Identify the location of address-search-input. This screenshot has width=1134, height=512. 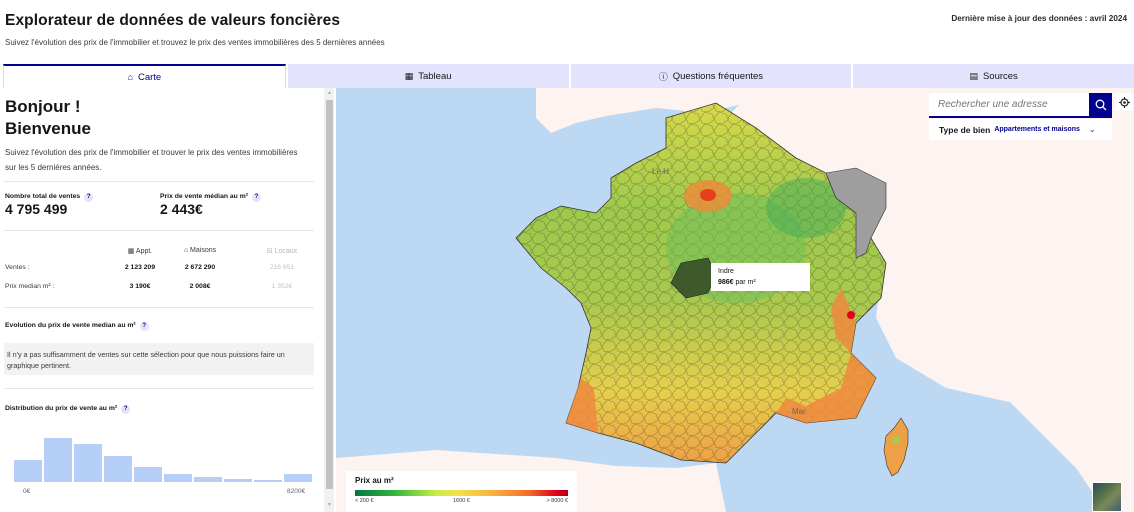
(1009, 104).